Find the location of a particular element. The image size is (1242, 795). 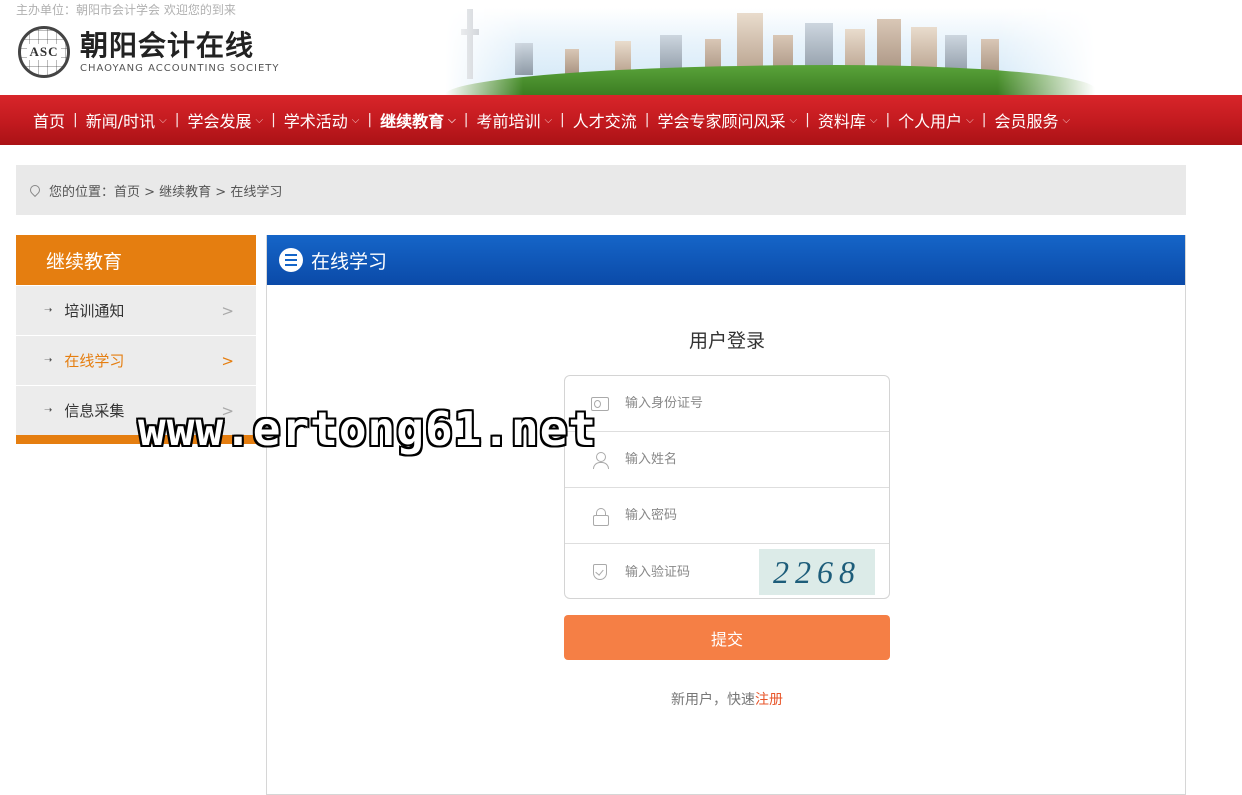

nav-item-label: 个人用户 is located at coordinates (930, 121).